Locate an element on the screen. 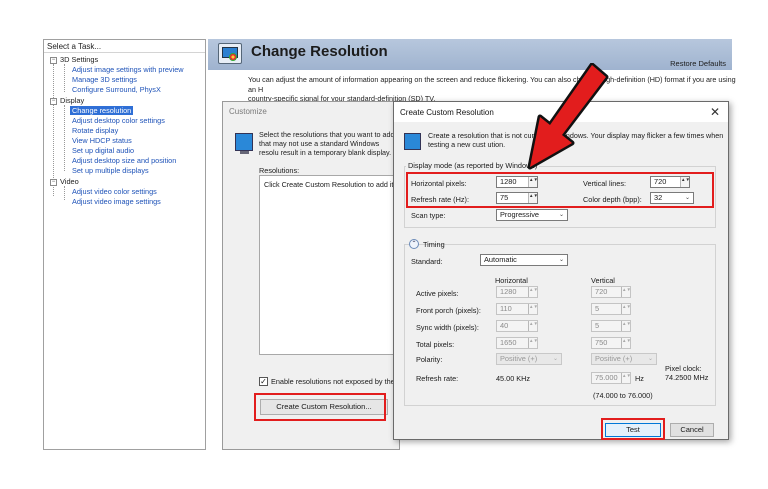  sync-width-label: Sync width (pixels): is located at coordinates (447, 327).